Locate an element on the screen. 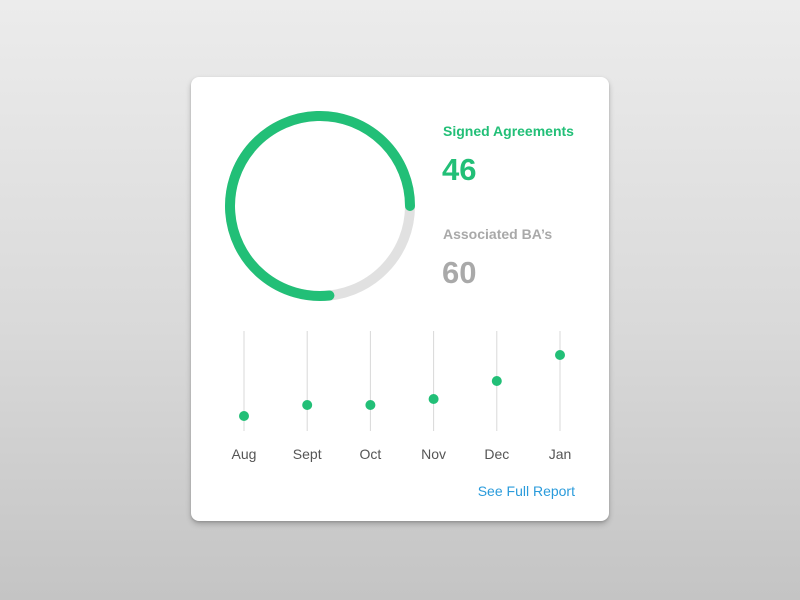 The height and width of the screenshot is (600, 800). signed-agreements-value: 46 is located at coordinates (459, 169).